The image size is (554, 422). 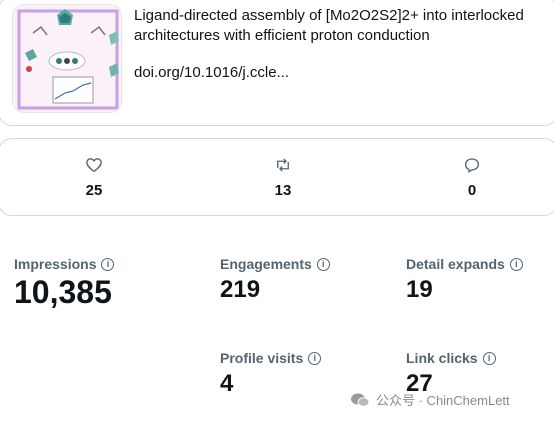 What do you see at coordinates (227, 383) in the screenshot?
I see `profile-visits-value: 4` at bounding box center [227, 383].